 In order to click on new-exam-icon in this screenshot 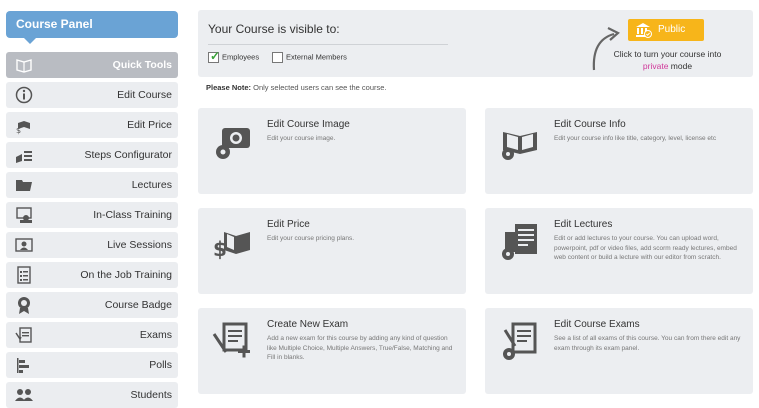, I will do `click(231, 340)`.